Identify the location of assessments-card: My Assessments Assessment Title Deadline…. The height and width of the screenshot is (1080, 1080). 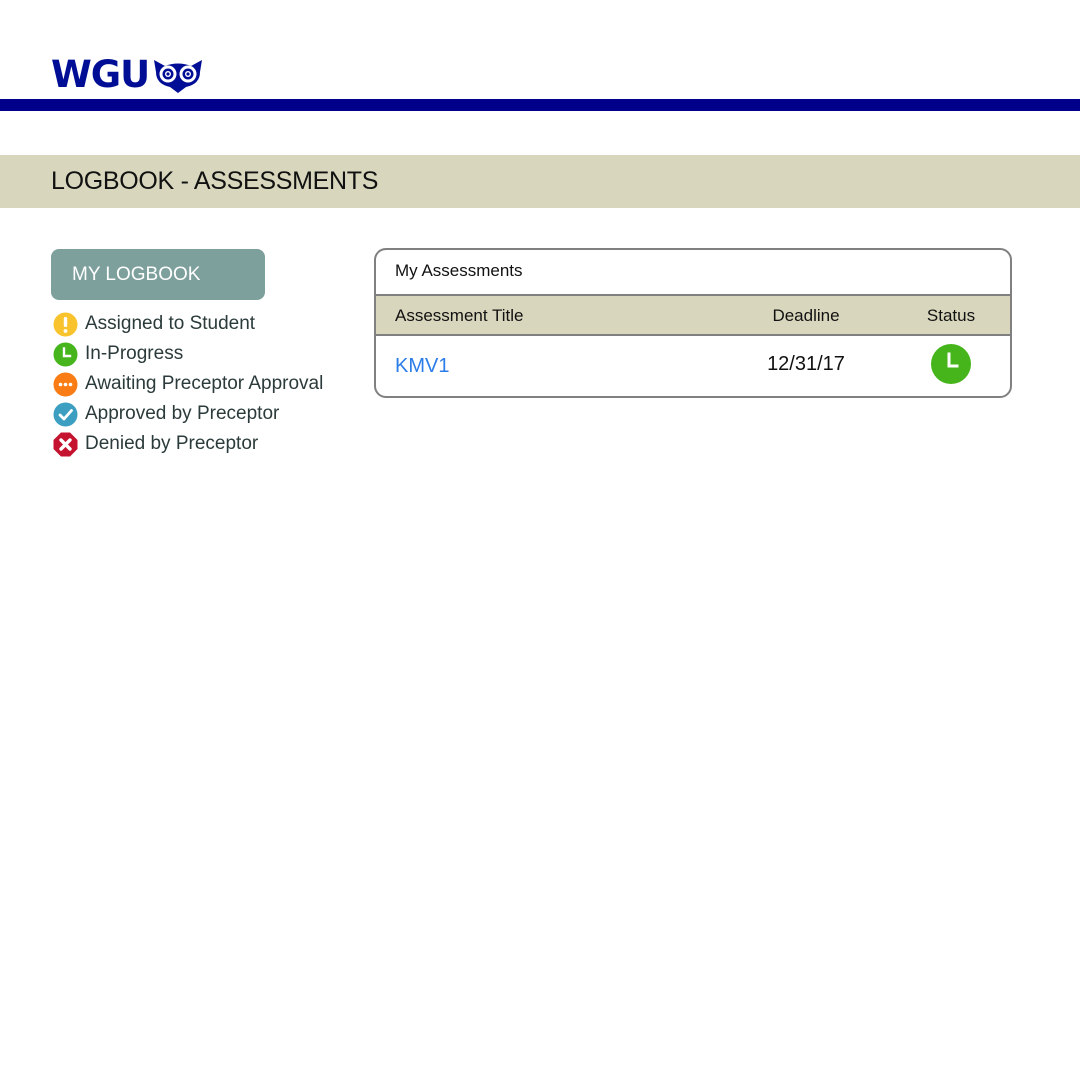
(693, 323).